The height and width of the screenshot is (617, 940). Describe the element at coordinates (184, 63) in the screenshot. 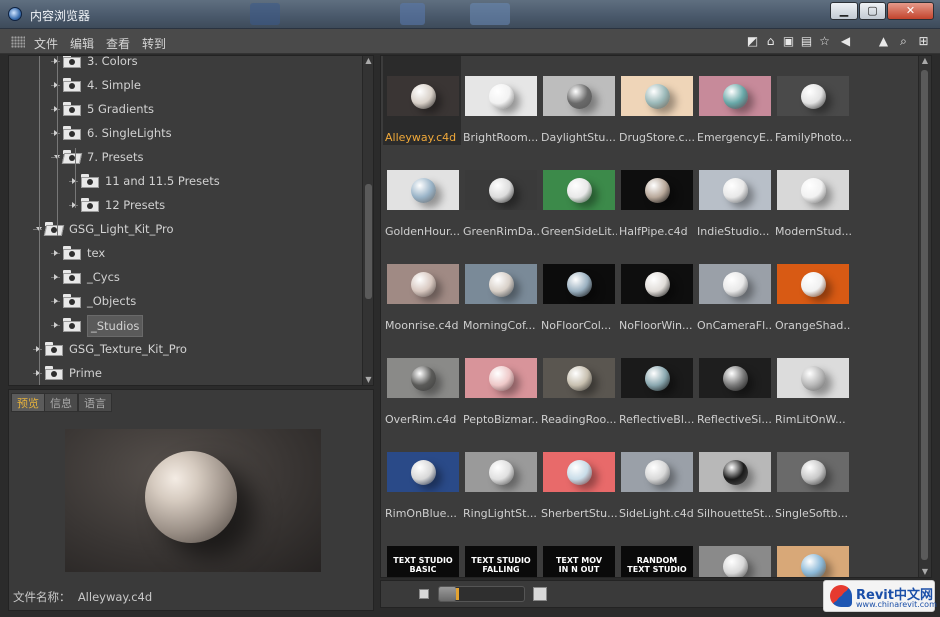

I see `tree-item: 3. Colors` at that location.